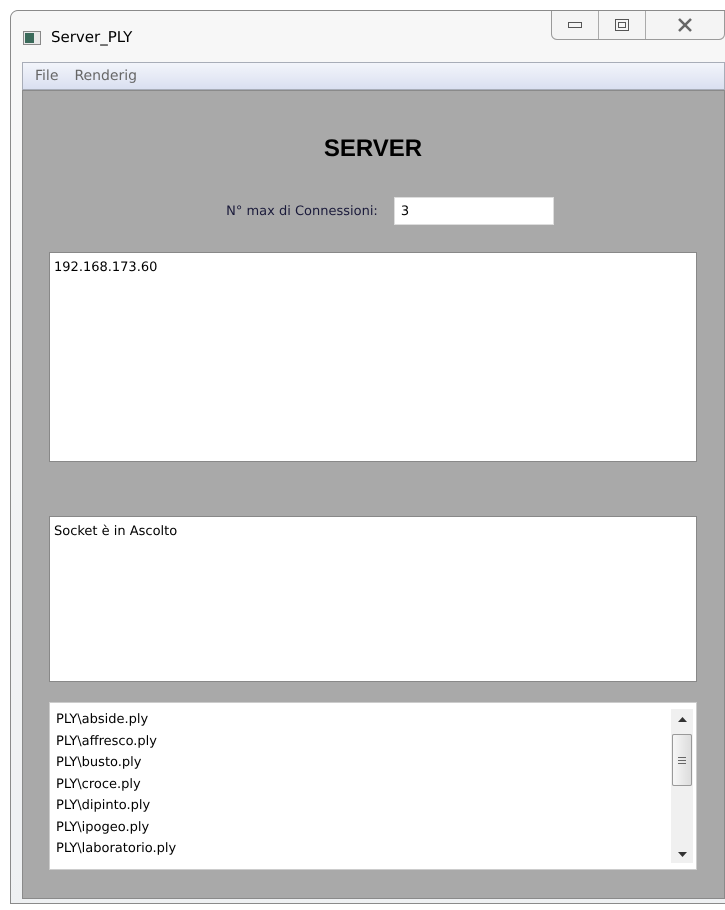  What do you see at coordinates (682, 854) in the screenshot?
I see `scroll-down-icon` at bounding box center [682, 854].